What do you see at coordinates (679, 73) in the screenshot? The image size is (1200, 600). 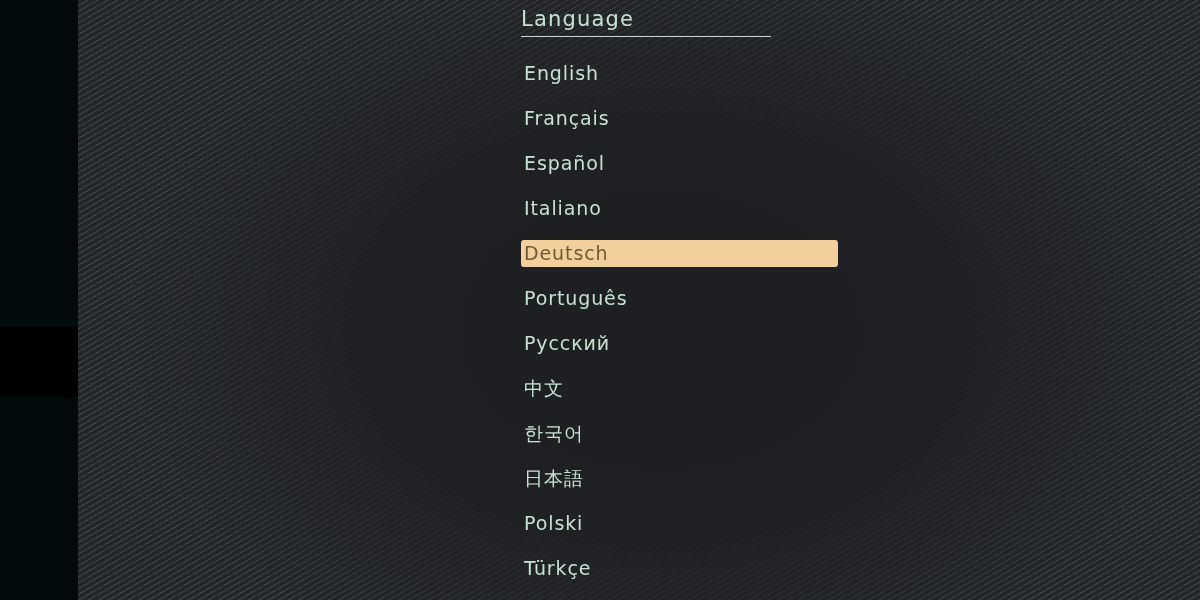 I see `language-option: English` at bounding box center [679, 73].